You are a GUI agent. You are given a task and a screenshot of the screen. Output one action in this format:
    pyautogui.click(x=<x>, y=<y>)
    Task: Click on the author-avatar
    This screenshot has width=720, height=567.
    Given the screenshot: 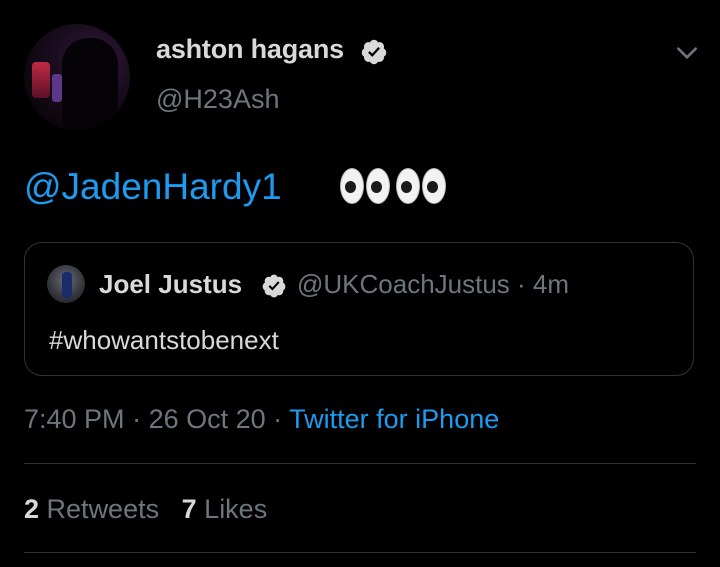 What is the action you would take?
    pyautogui.click(x=77, y=77)
    